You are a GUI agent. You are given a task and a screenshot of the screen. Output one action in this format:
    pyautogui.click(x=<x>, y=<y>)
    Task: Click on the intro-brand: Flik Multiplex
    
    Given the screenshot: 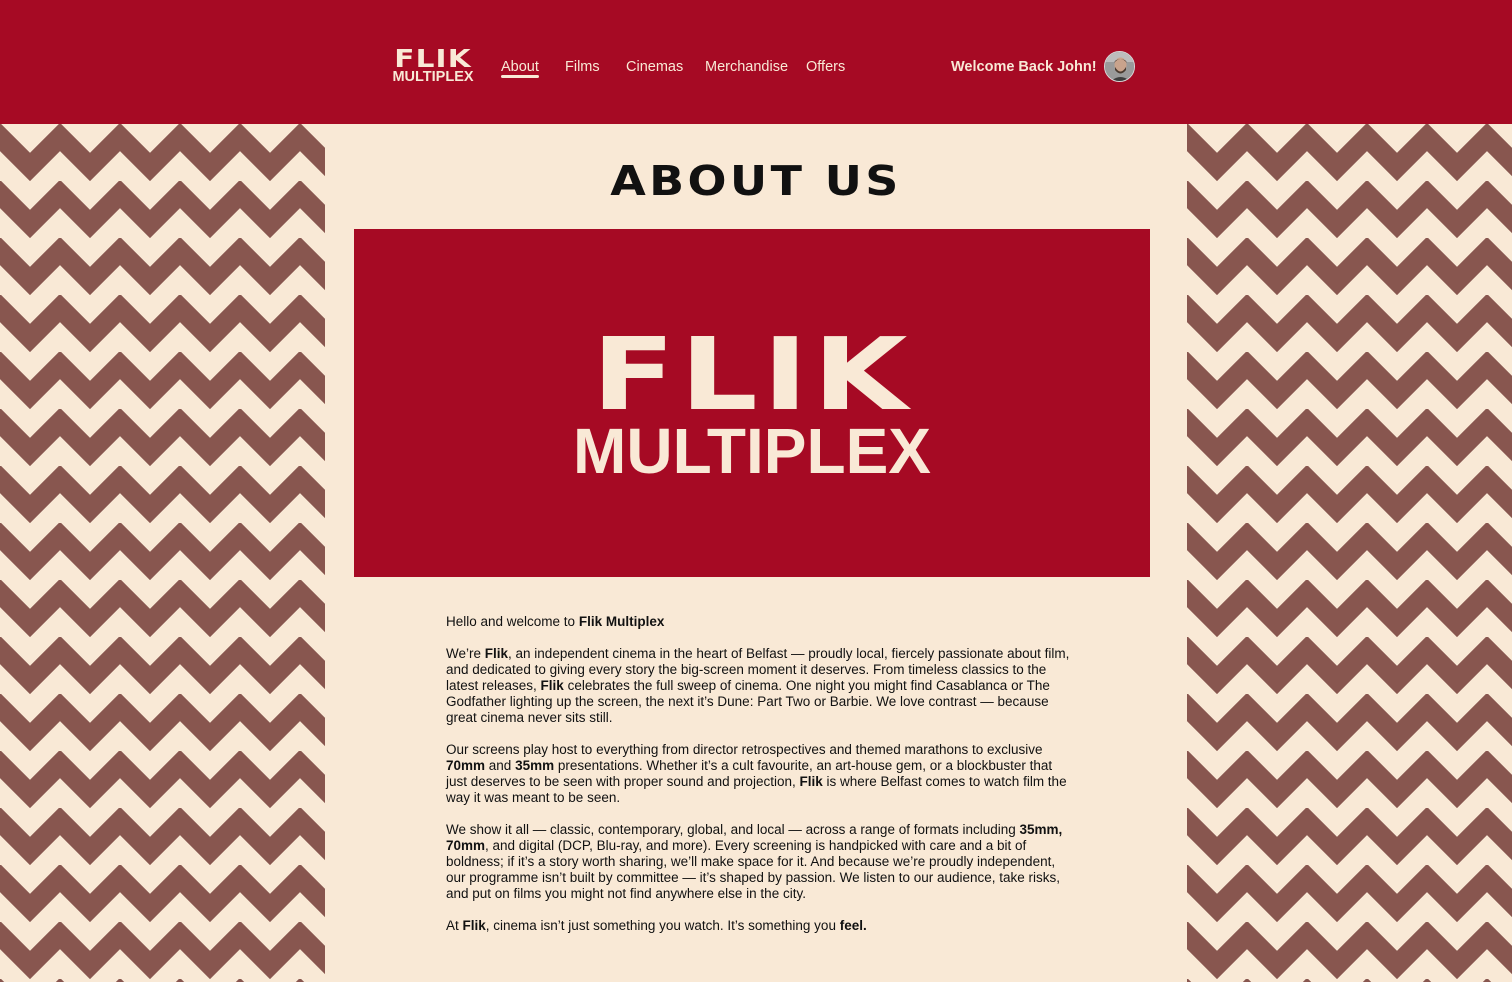 What is the action you would take?
    pyautogui.click(x=621, y=621)
    